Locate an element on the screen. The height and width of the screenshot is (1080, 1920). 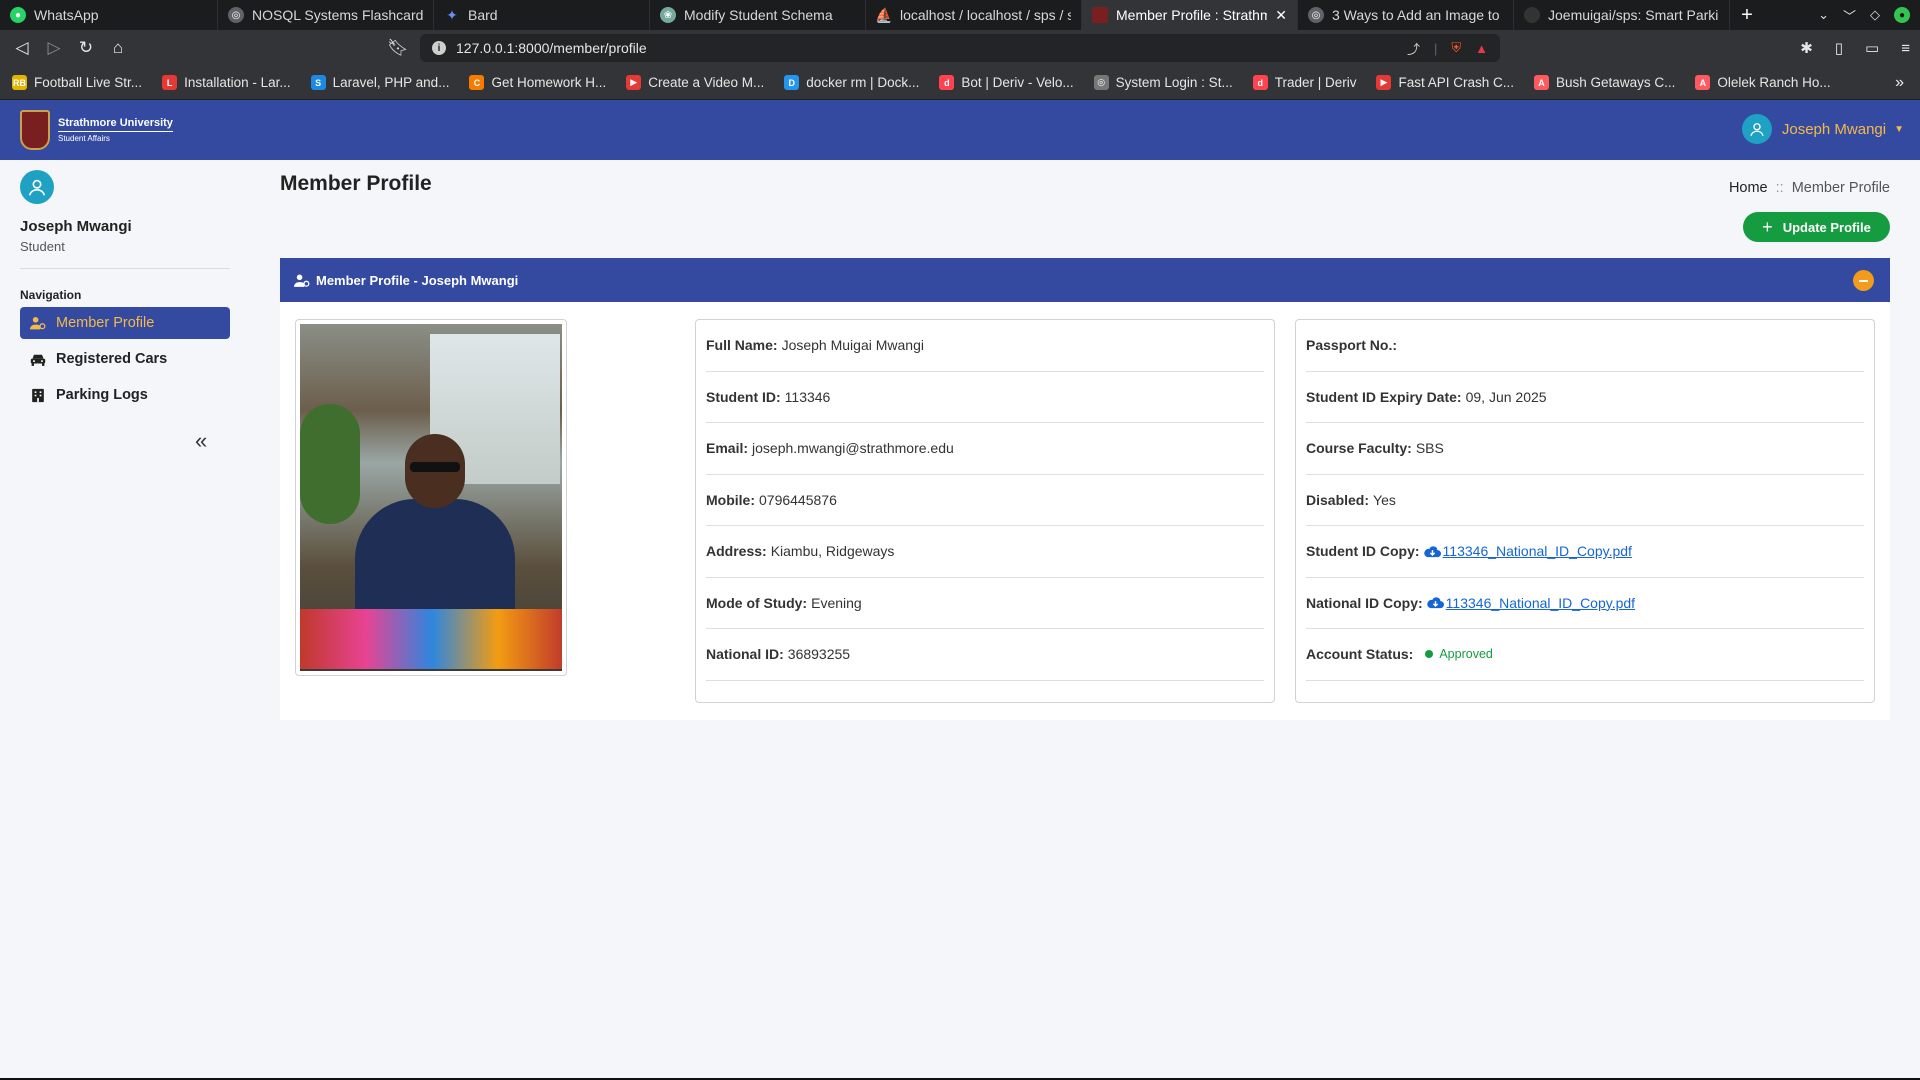
tab-nosql: ◎ NOSQL Systems Flashcards | Q is located at coordinates (326, 15).